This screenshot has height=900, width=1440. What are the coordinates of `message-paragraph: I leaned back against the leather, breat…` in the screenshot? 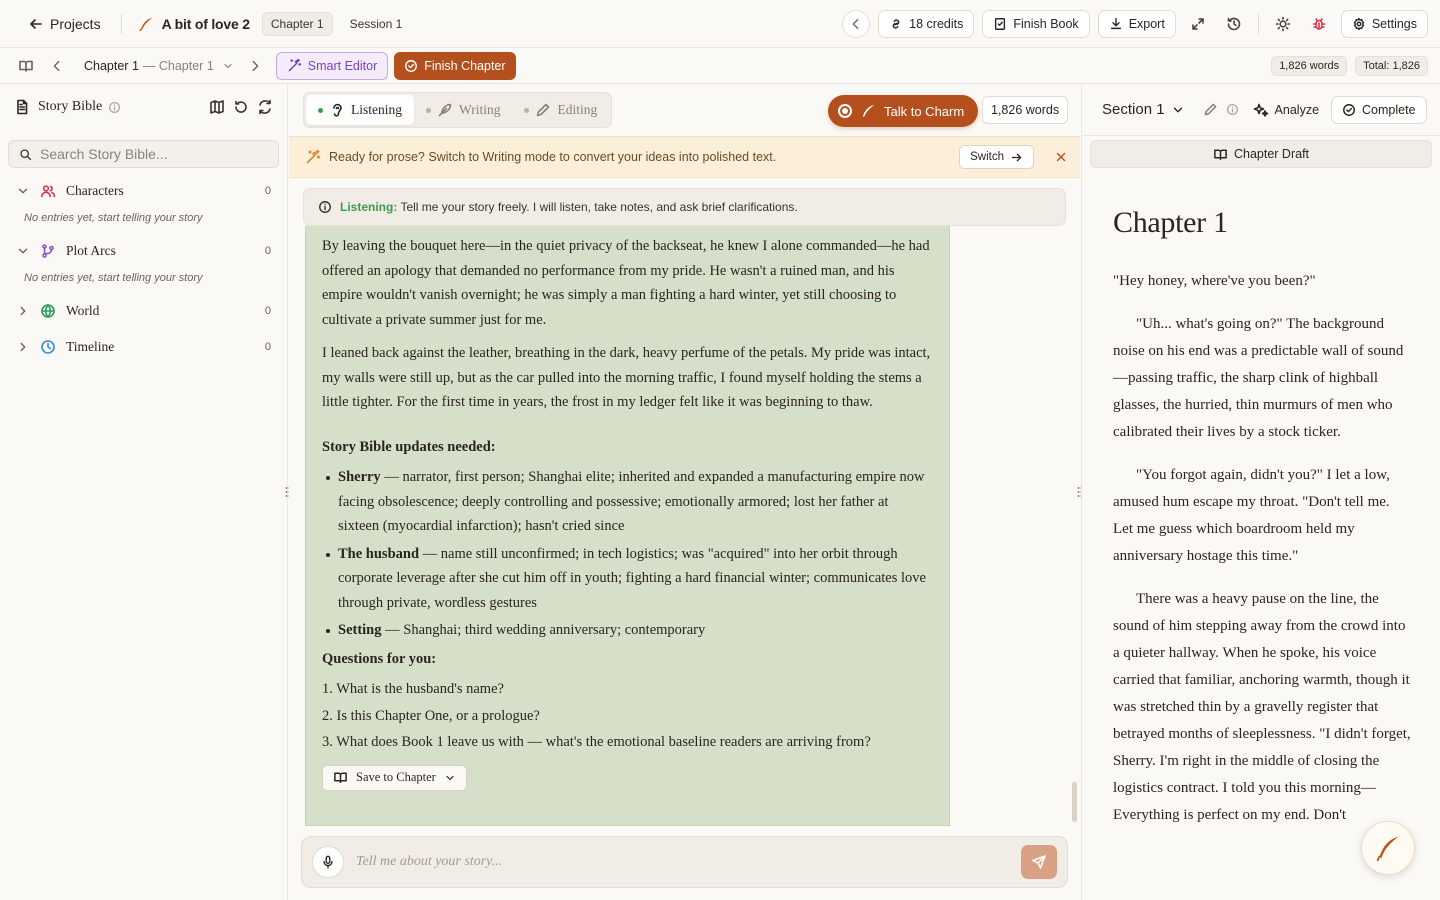 It's located at (626, 377).